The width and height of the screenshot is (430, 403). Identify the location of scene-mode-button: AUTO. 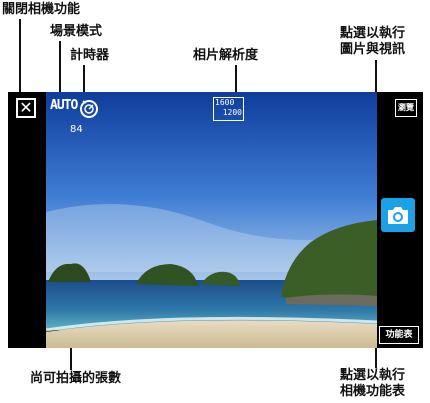
(64, 105).